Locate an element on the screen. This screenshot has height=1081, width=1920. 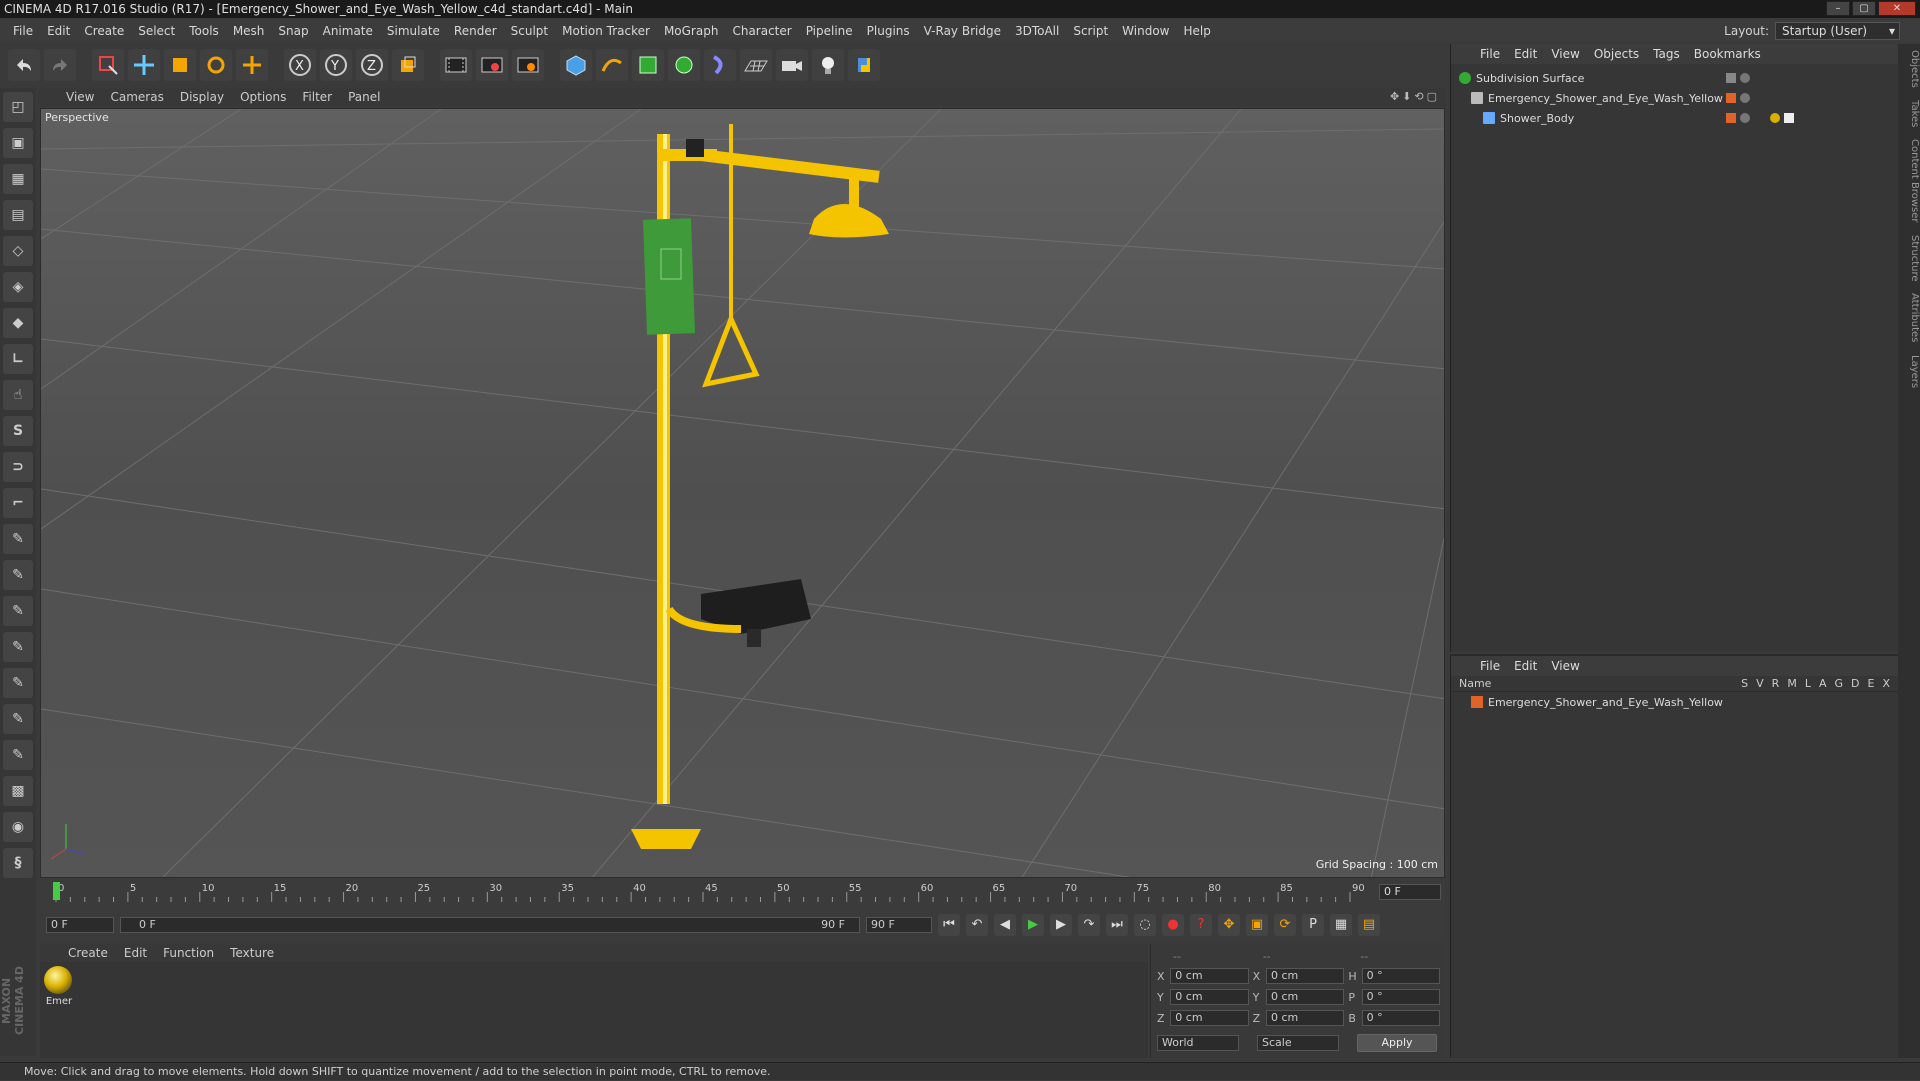
autokey-icon: ● is located at coordinates (1173, 925).